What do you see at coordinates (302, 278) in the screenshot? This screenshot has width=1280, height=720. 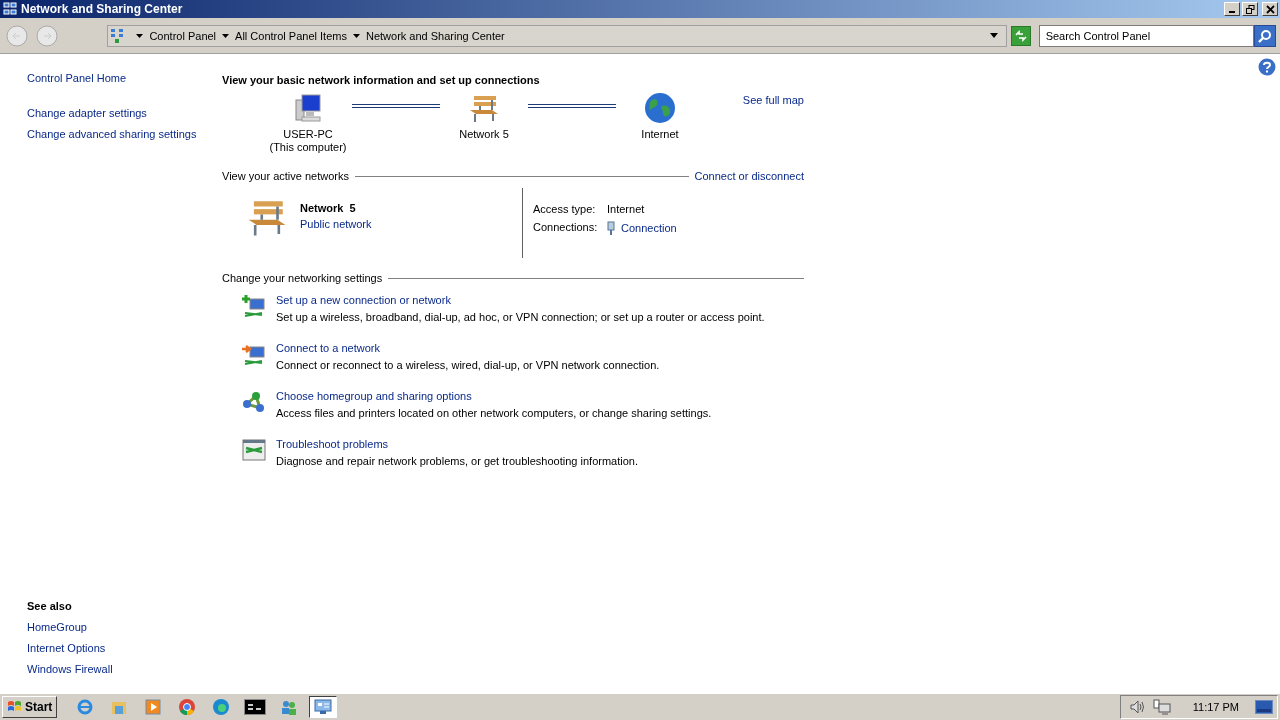 I see `section-title: Change your networking settings` at bounding box center [302, 278].